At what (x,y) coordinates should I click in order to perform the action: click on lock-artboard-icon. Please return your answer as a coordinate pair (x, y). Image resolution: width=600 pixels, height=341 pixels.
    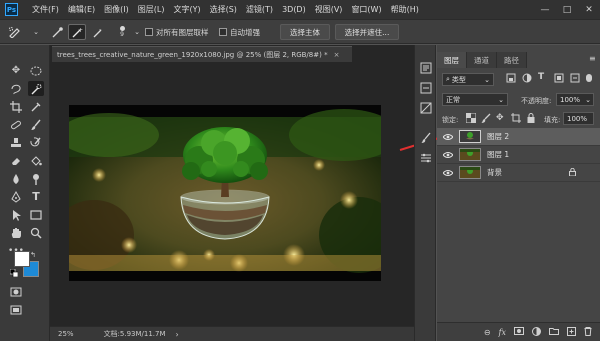
    Looking at the image, I should click on (516, 118).